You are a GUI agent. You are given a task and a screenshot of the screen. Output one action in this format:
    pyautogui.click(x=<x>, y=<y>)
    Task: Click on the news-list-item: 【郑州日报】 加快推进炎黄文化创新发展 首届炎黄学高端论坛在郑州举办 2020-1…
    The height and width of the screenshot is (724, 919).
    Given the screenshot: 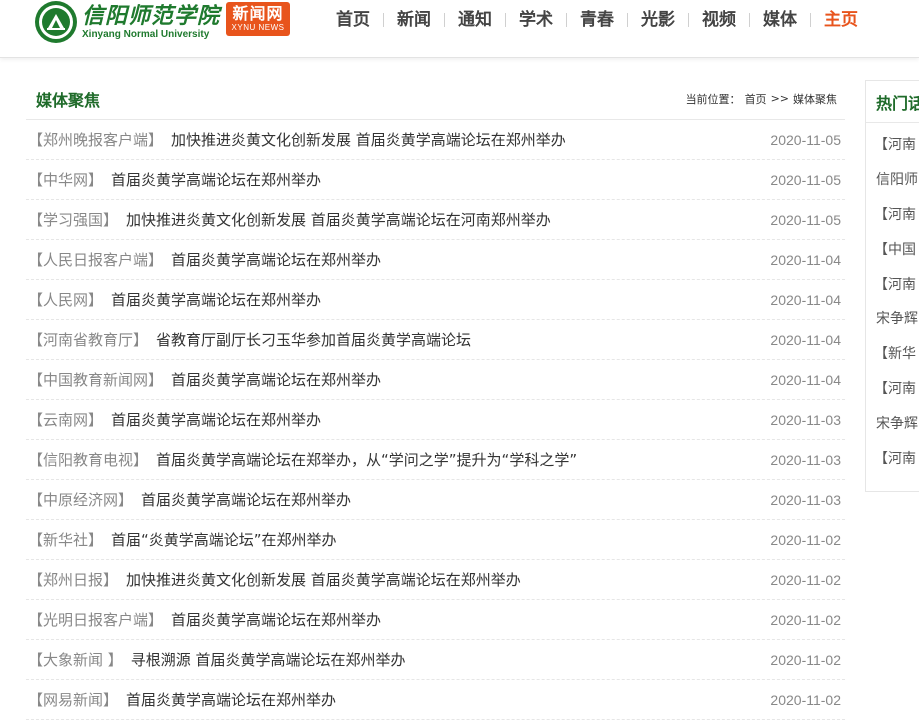 What is the action you would take?
    pyautogui.click(x=435, y=580)
    